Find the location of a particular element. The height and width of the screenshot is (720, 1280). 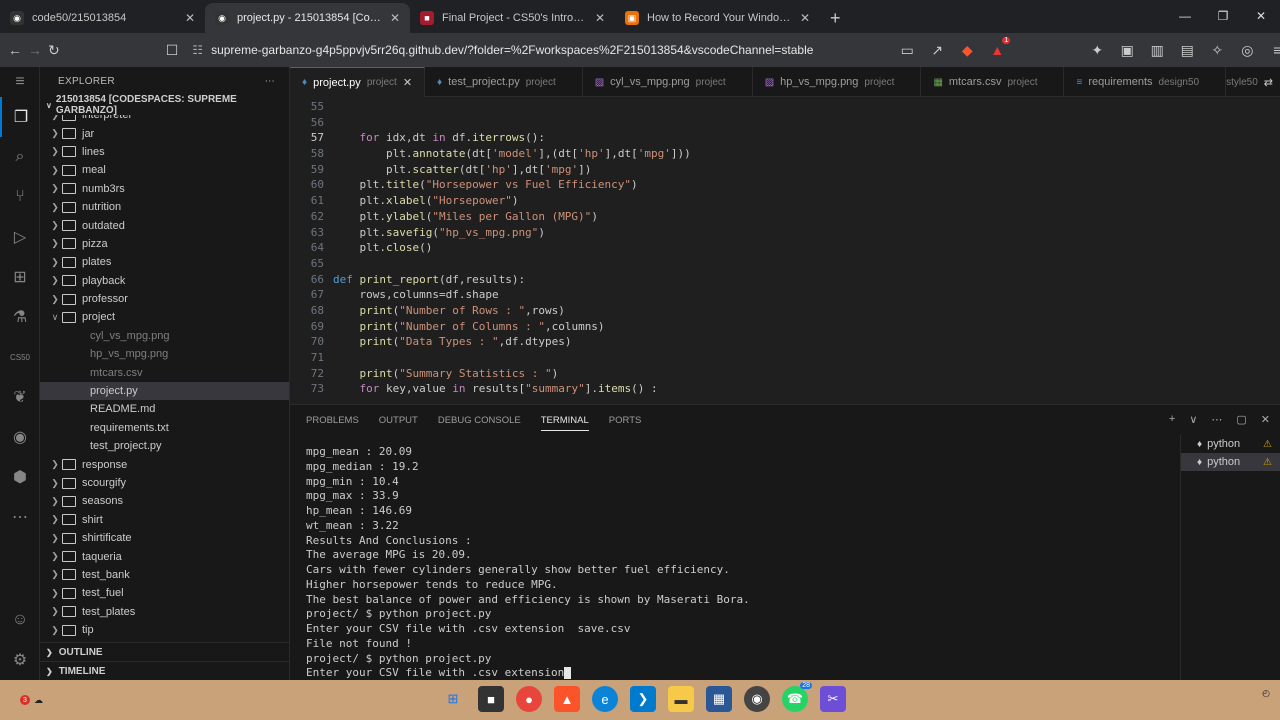

file-item: requirements.txt is located at coordinates (164, 428).